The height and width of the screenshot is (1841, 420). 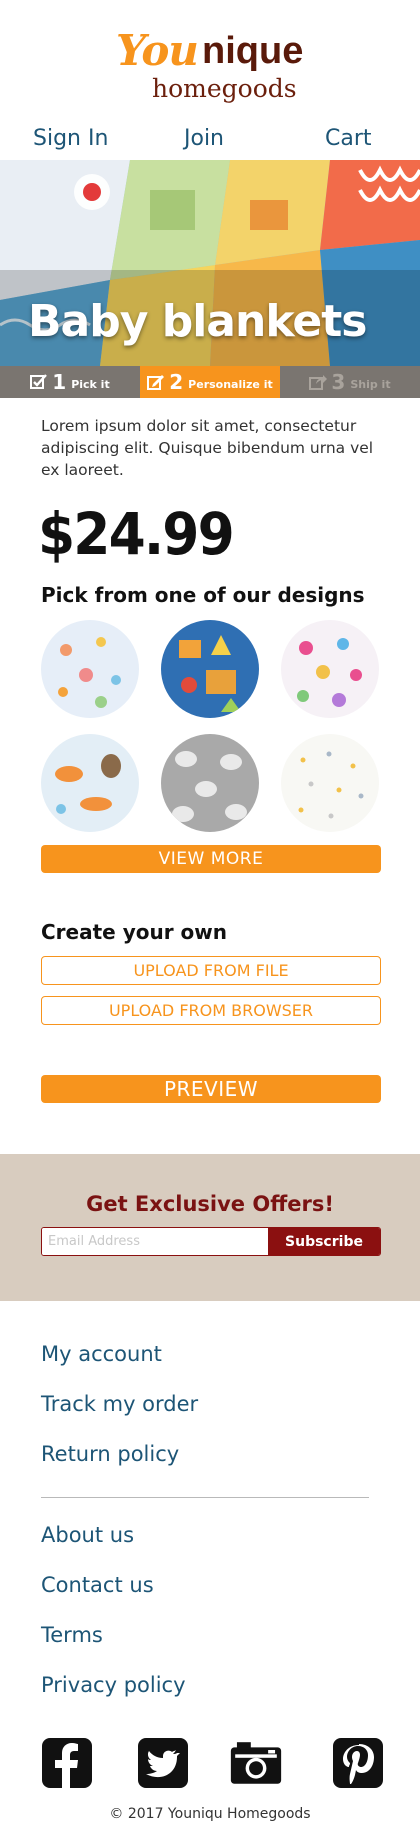 I want to click on design-grid, so click(x=211, y=726).